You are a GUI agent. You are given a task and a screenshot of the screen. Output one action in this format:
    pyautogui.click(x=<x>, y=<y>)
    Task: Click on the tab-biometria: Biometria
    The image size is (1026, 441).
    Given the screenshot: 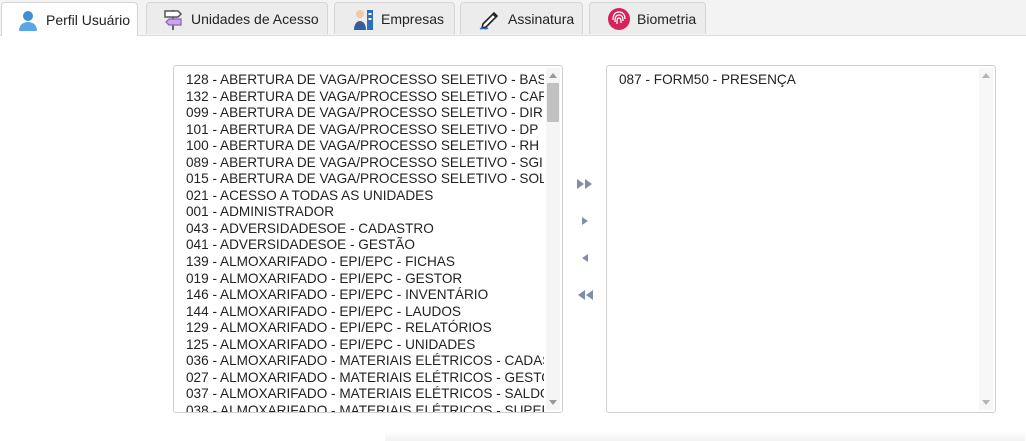 What is the action you would take?
    pyautogui.click(x=647, y=18)
    